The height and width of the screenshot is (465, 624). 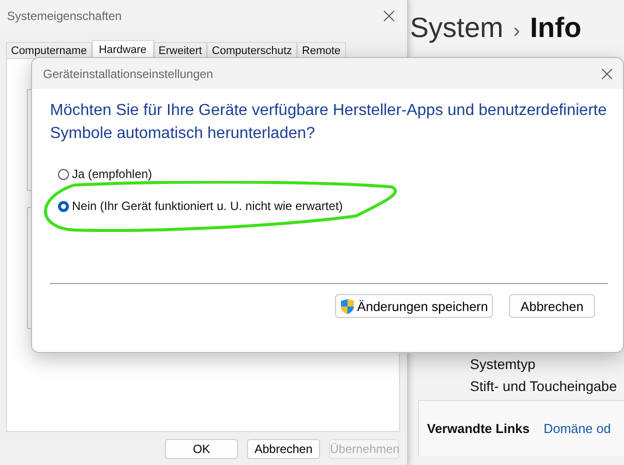 What do you see at coordinates (128, 73) in the screenshot?
I see `dialog-title: Geräteinstallationseinstellungen` at bounding box center [128, 73].